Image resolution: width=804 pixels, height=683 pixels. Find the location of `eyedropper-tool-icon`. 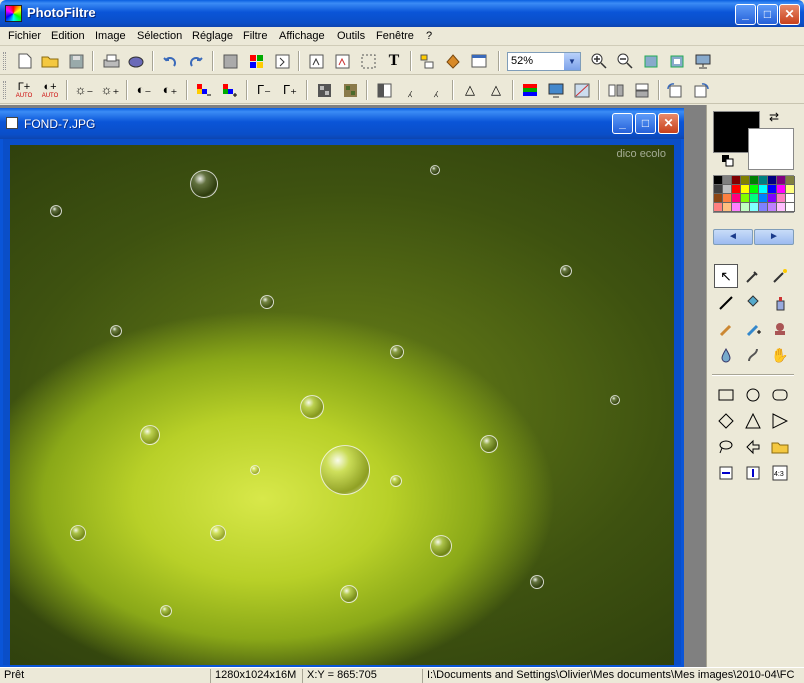

eyedropper-tool-icon is located at coordinates (753, 276).